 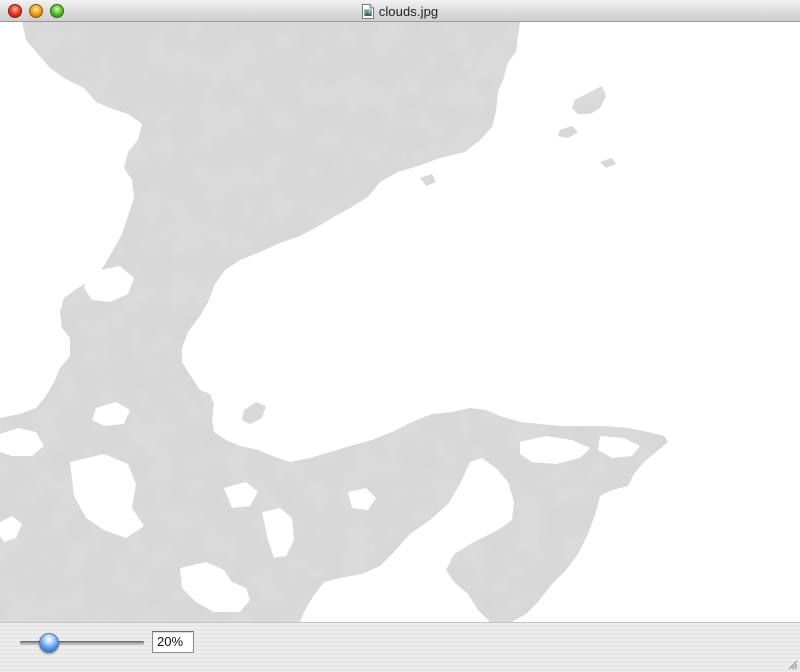 What do you see at coordinates (49, 643) in the screenshot?
I see `zoom-slider-knob` at bounding box center [49, 643].